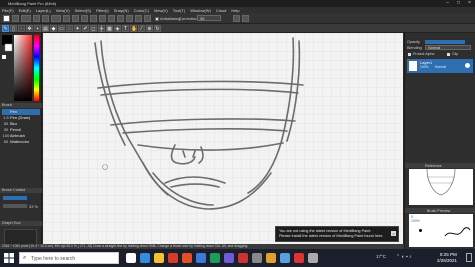 The width and height of the screenshot is (475, 267). I want to click on text-tool-icon: T, so click(125, 28).